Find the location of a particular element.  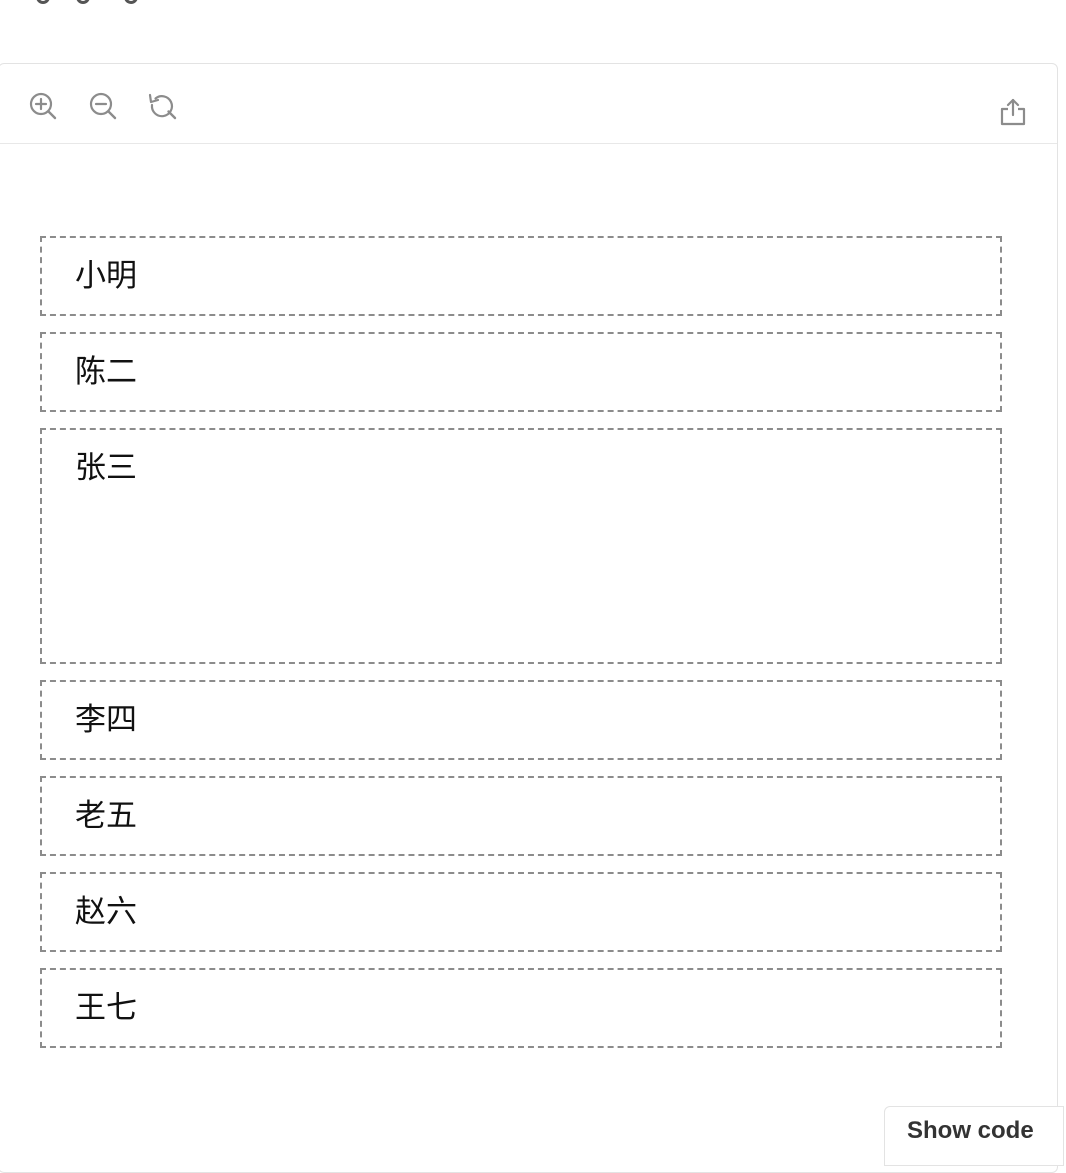

export-icon is located at coordinates (1013, 112).